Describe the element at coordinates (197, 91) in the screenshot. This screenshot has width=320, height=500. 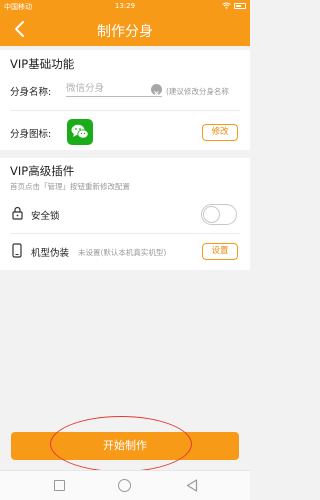
I see `name-hint: (建议修改分身名称` at that location.